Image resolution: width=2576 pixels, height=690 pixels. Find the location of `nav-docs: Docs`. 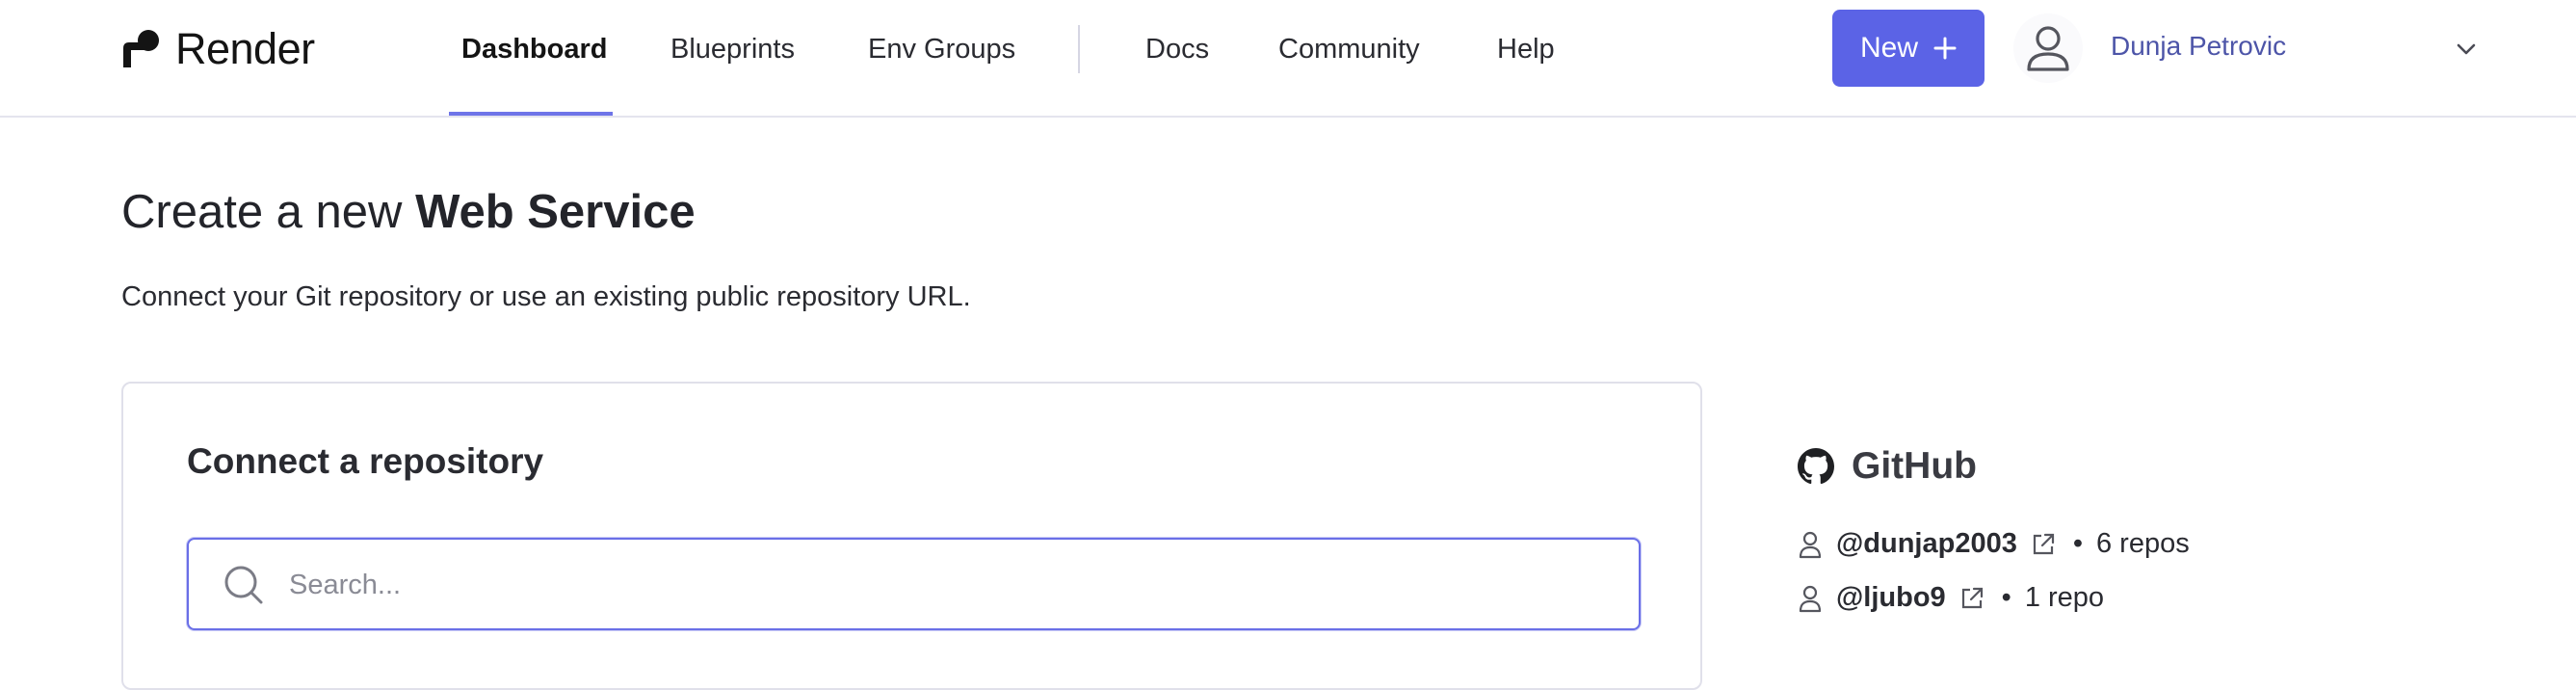

nav-docs: Docs is located at coordinates (1177, 49).